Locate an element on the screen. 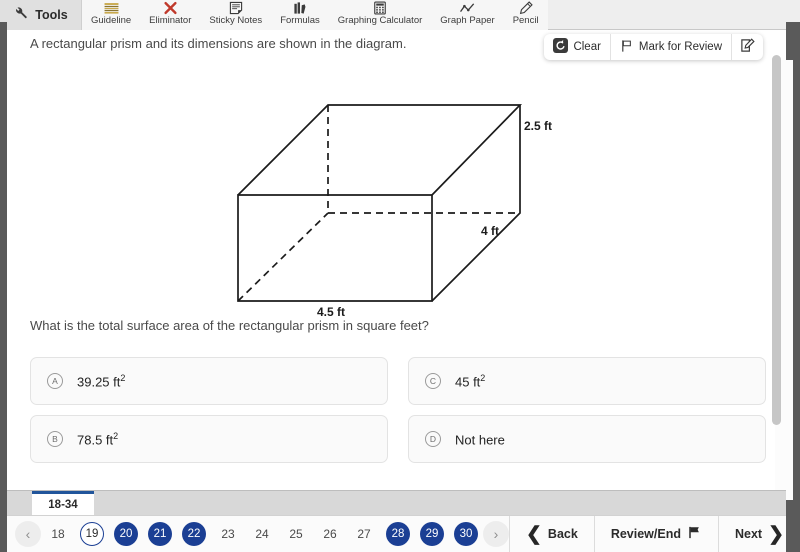 The image size is (800, 552). choice-text-b: 78.5 ft2 is located at coordinates (98, 439).